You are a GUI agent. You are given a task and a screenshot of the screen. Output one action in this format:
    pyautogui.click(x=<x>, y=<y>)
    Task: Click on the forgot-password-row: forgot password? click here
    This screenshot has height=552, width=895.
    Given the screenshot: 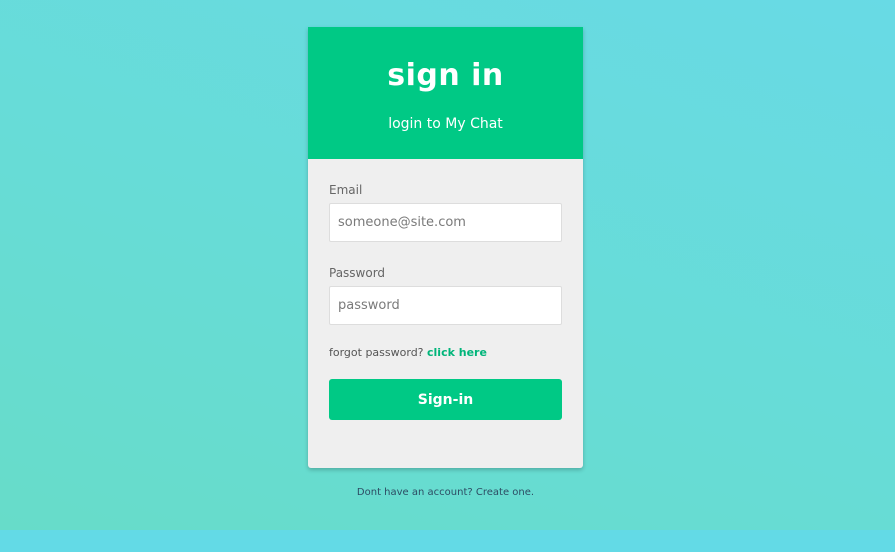 What is the action you would take?
    pyautogui.click(x=408, y=353)
    